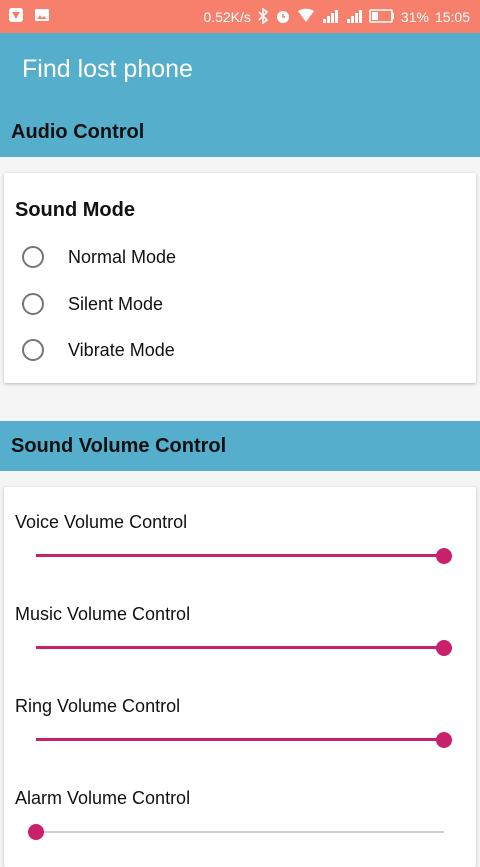 The image size is (480, 867). I want to click on clock: 15:05, so click(452, 16).